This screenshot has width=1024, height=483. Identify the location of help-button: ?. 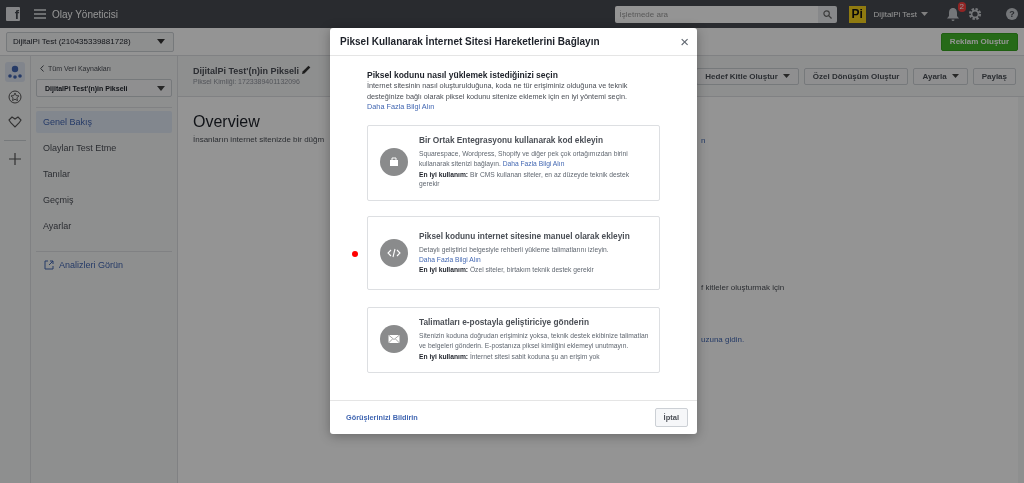
(1012, 14).